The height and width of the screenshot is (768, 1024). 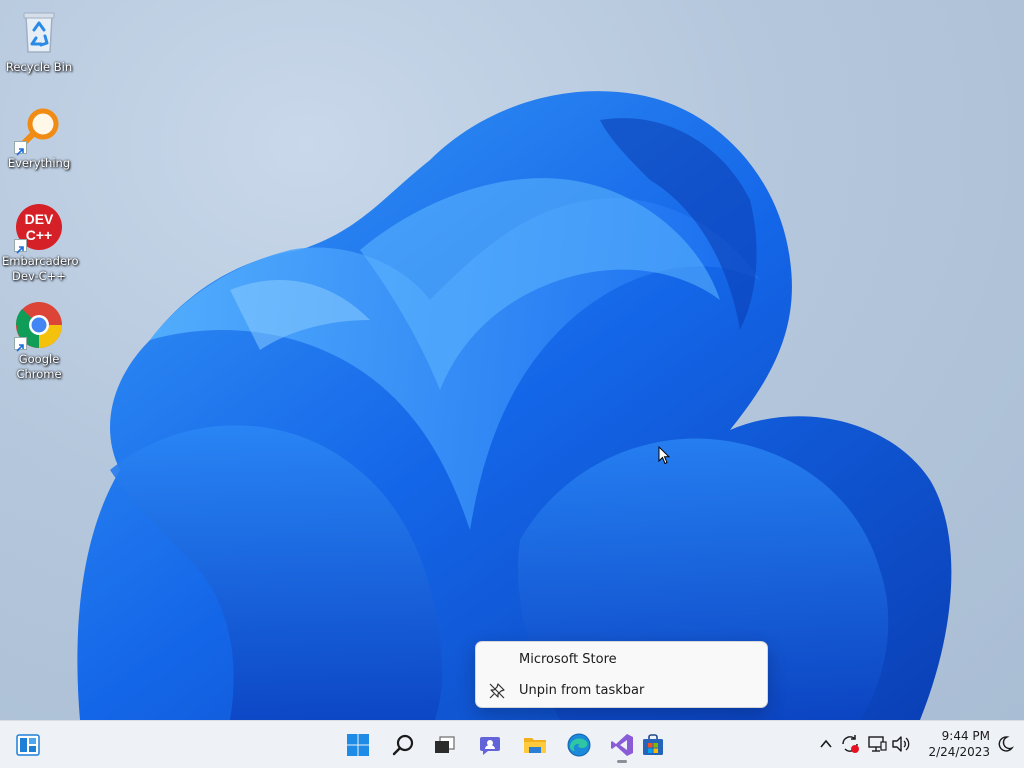 I want to click on chat-icon, so click(x=490, y=746).